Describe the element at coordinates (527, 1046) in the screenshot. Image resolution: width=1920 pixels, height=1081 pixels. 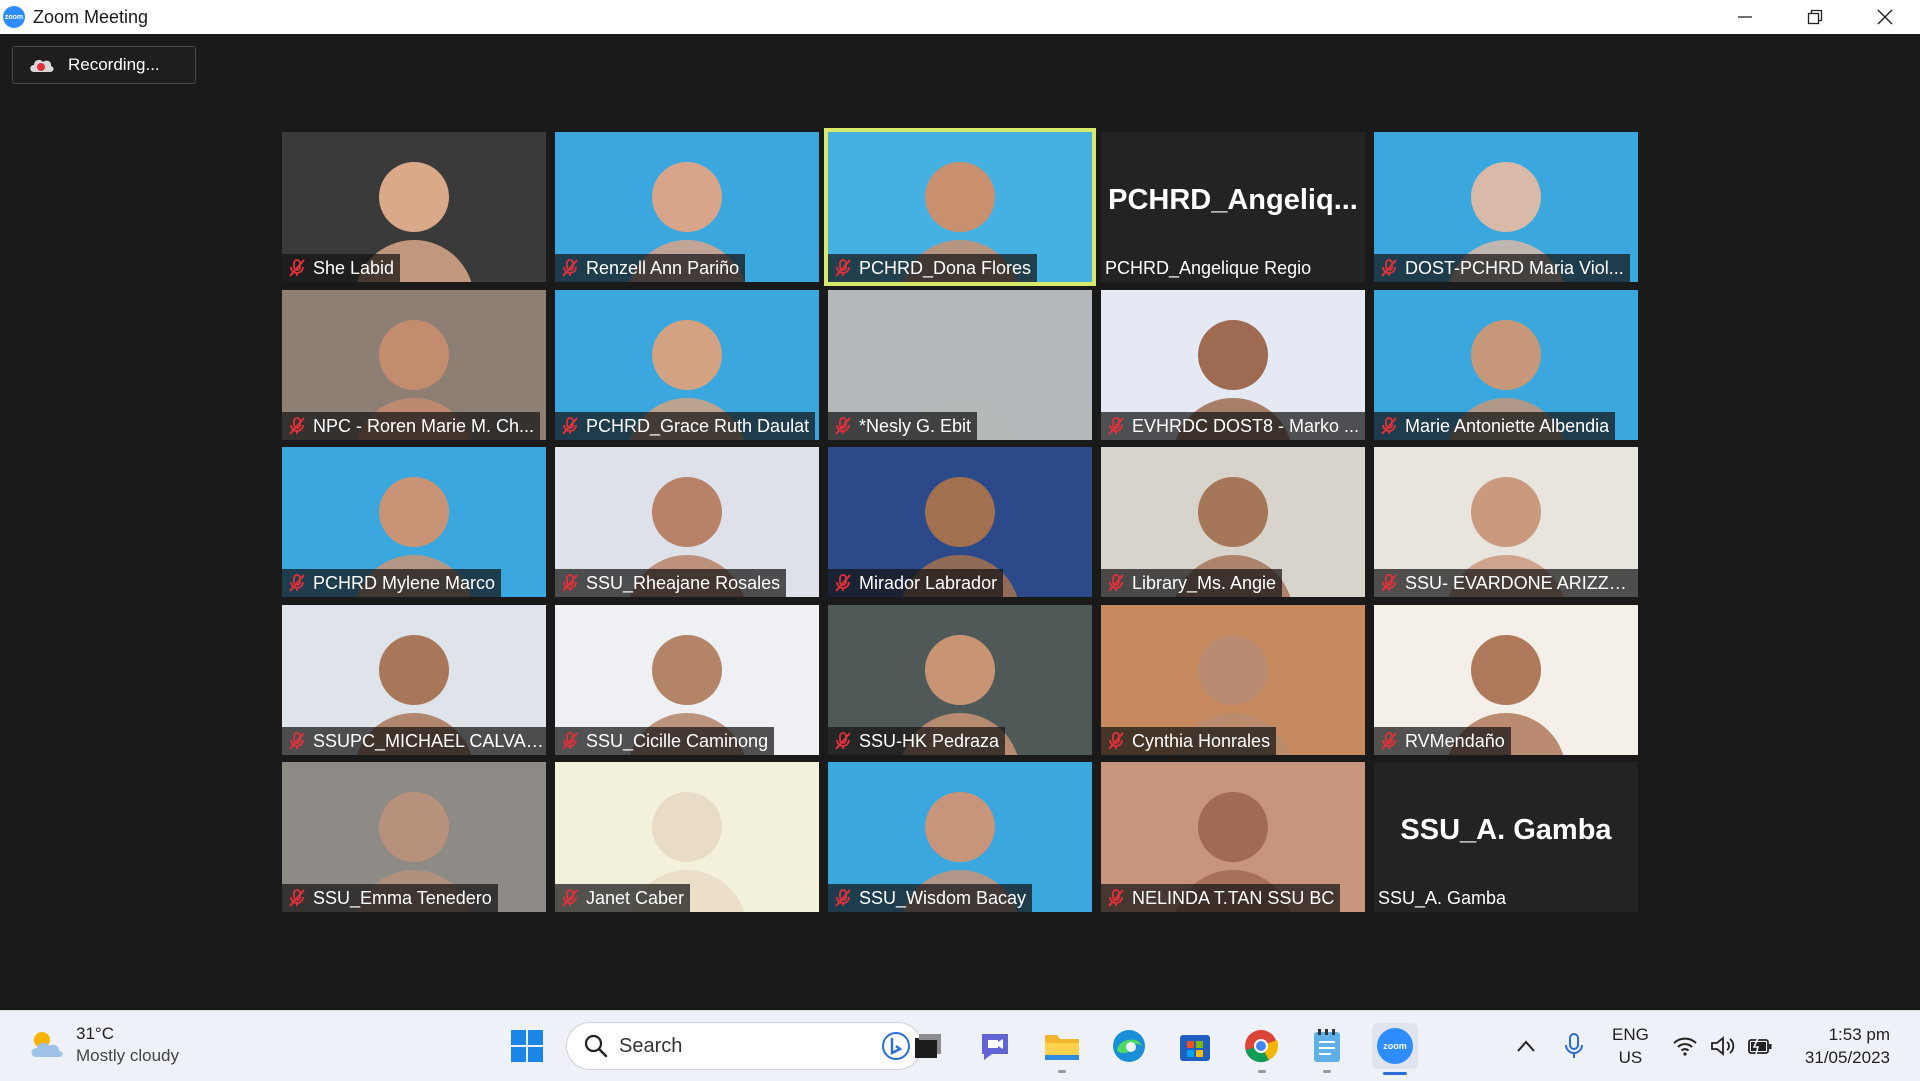
I see `start-button` at that location.